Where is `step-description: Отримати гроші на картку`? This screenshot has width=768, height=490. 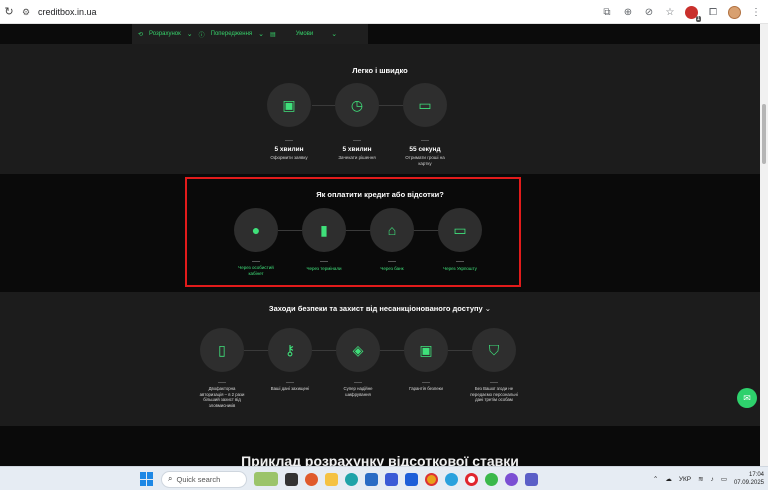
step-description: Отримати гроші на картку is located at coordinates (425, 160).